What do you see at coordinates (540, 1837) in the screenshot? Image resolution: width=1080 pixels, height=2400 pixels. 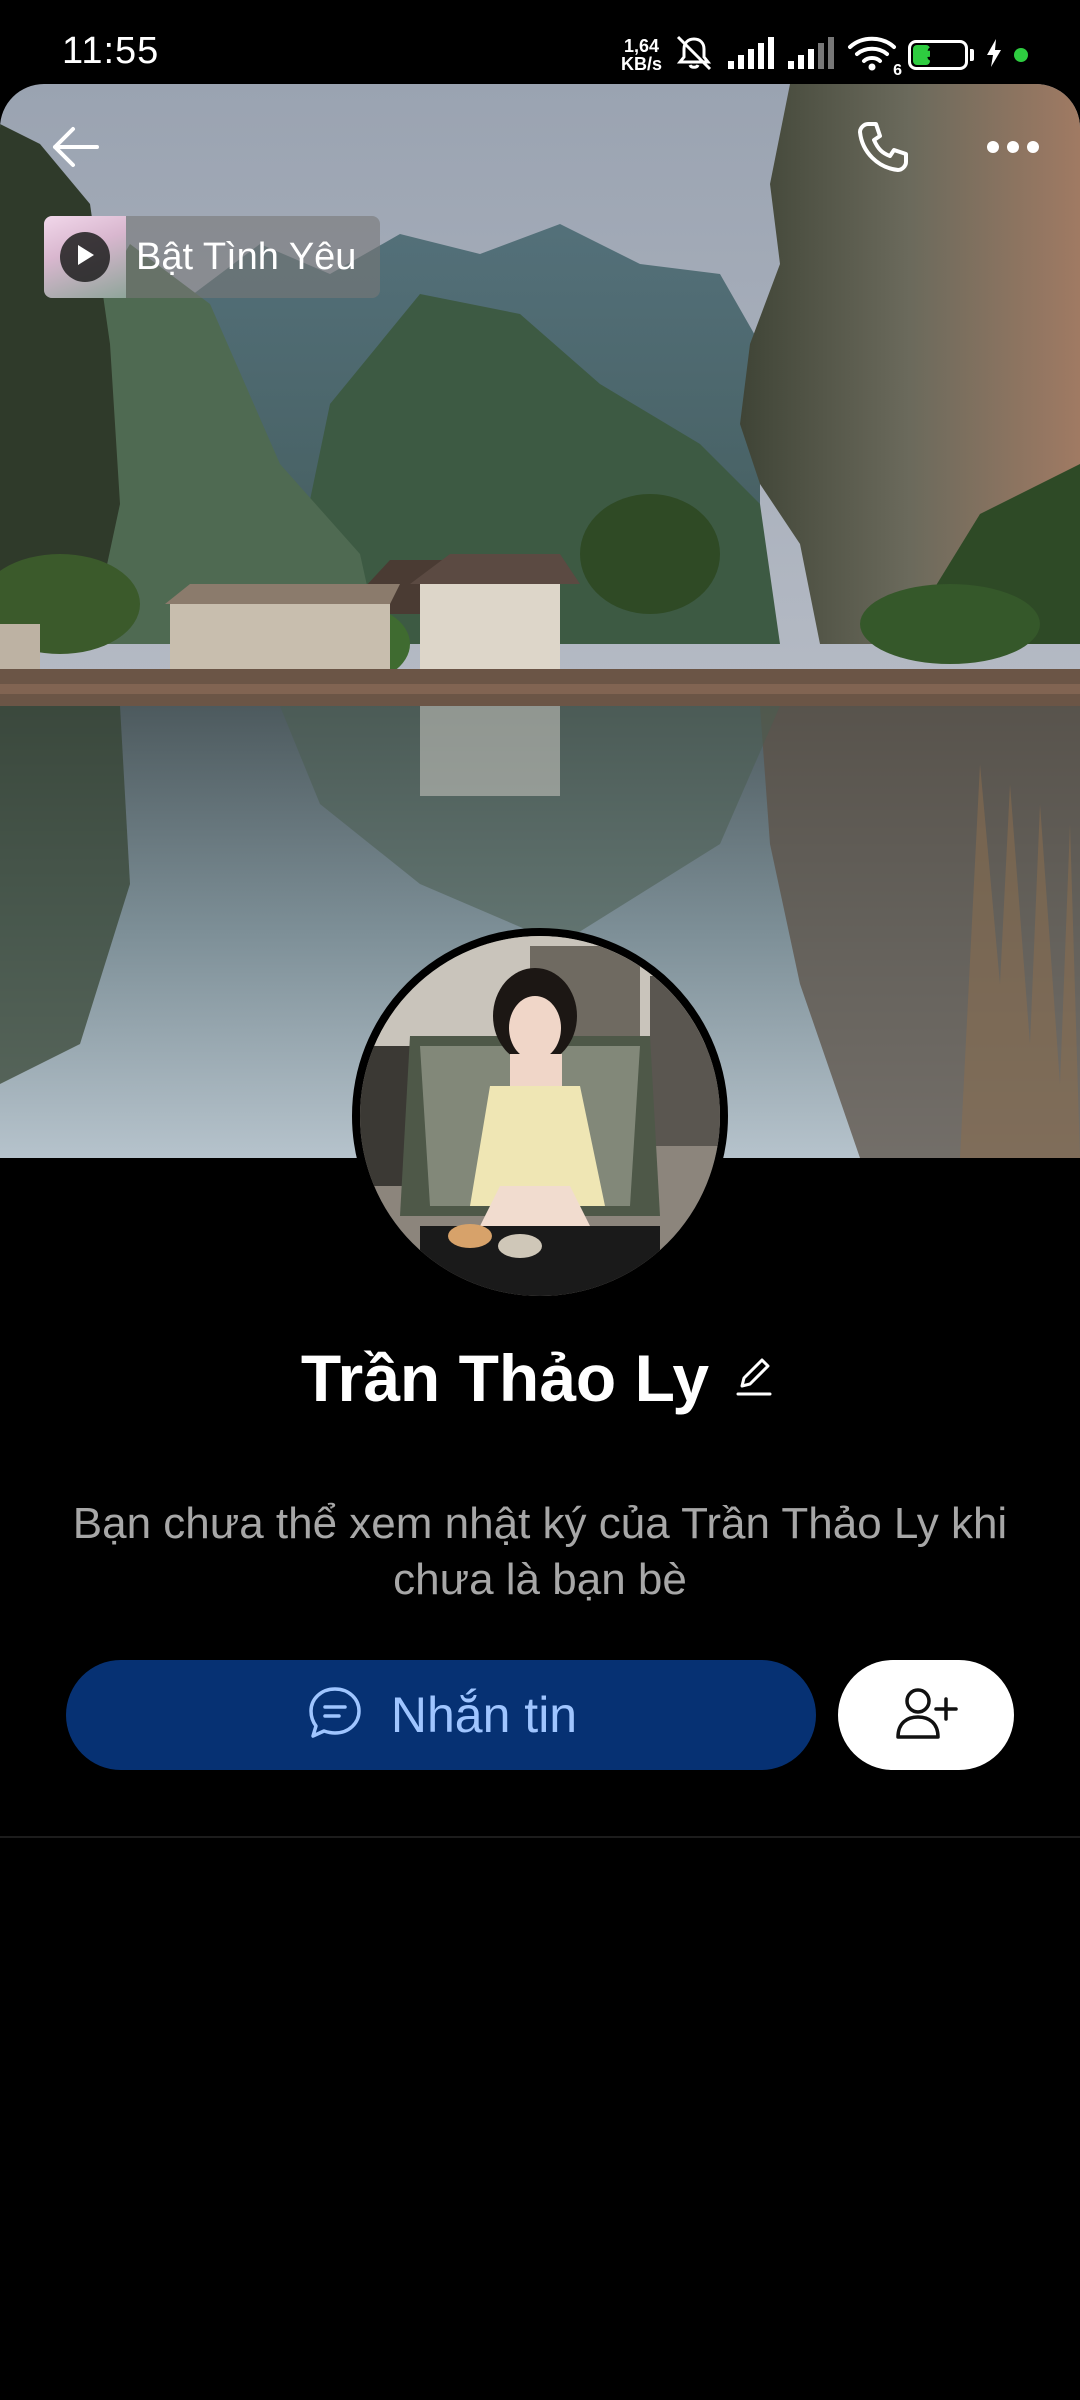 I see `section-divider` at bounding box center [540, 1837].